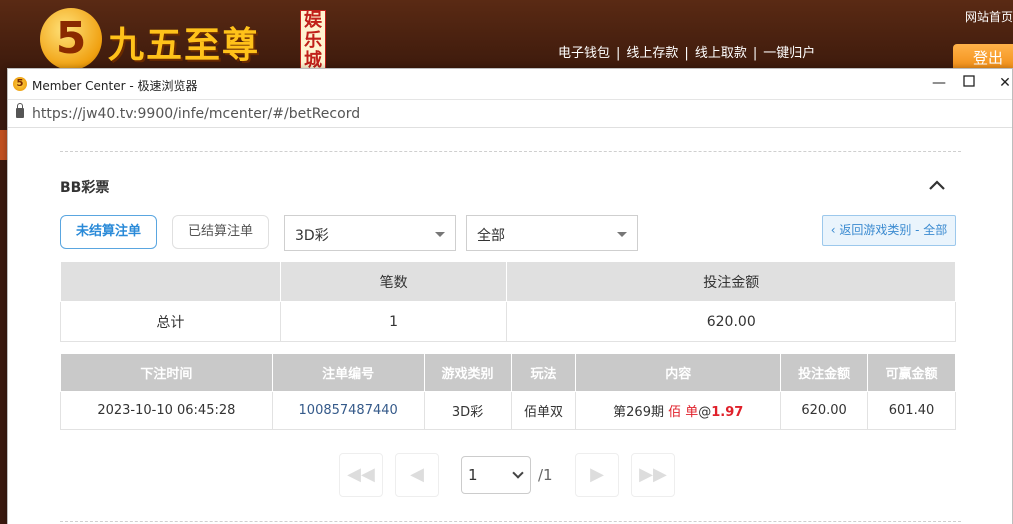 This screenshot has height=524, width=1013. What do you see at coordinates (543, 372) in the screenshot?
I see `header-play: 玩法` at bounding box center [543, 372].